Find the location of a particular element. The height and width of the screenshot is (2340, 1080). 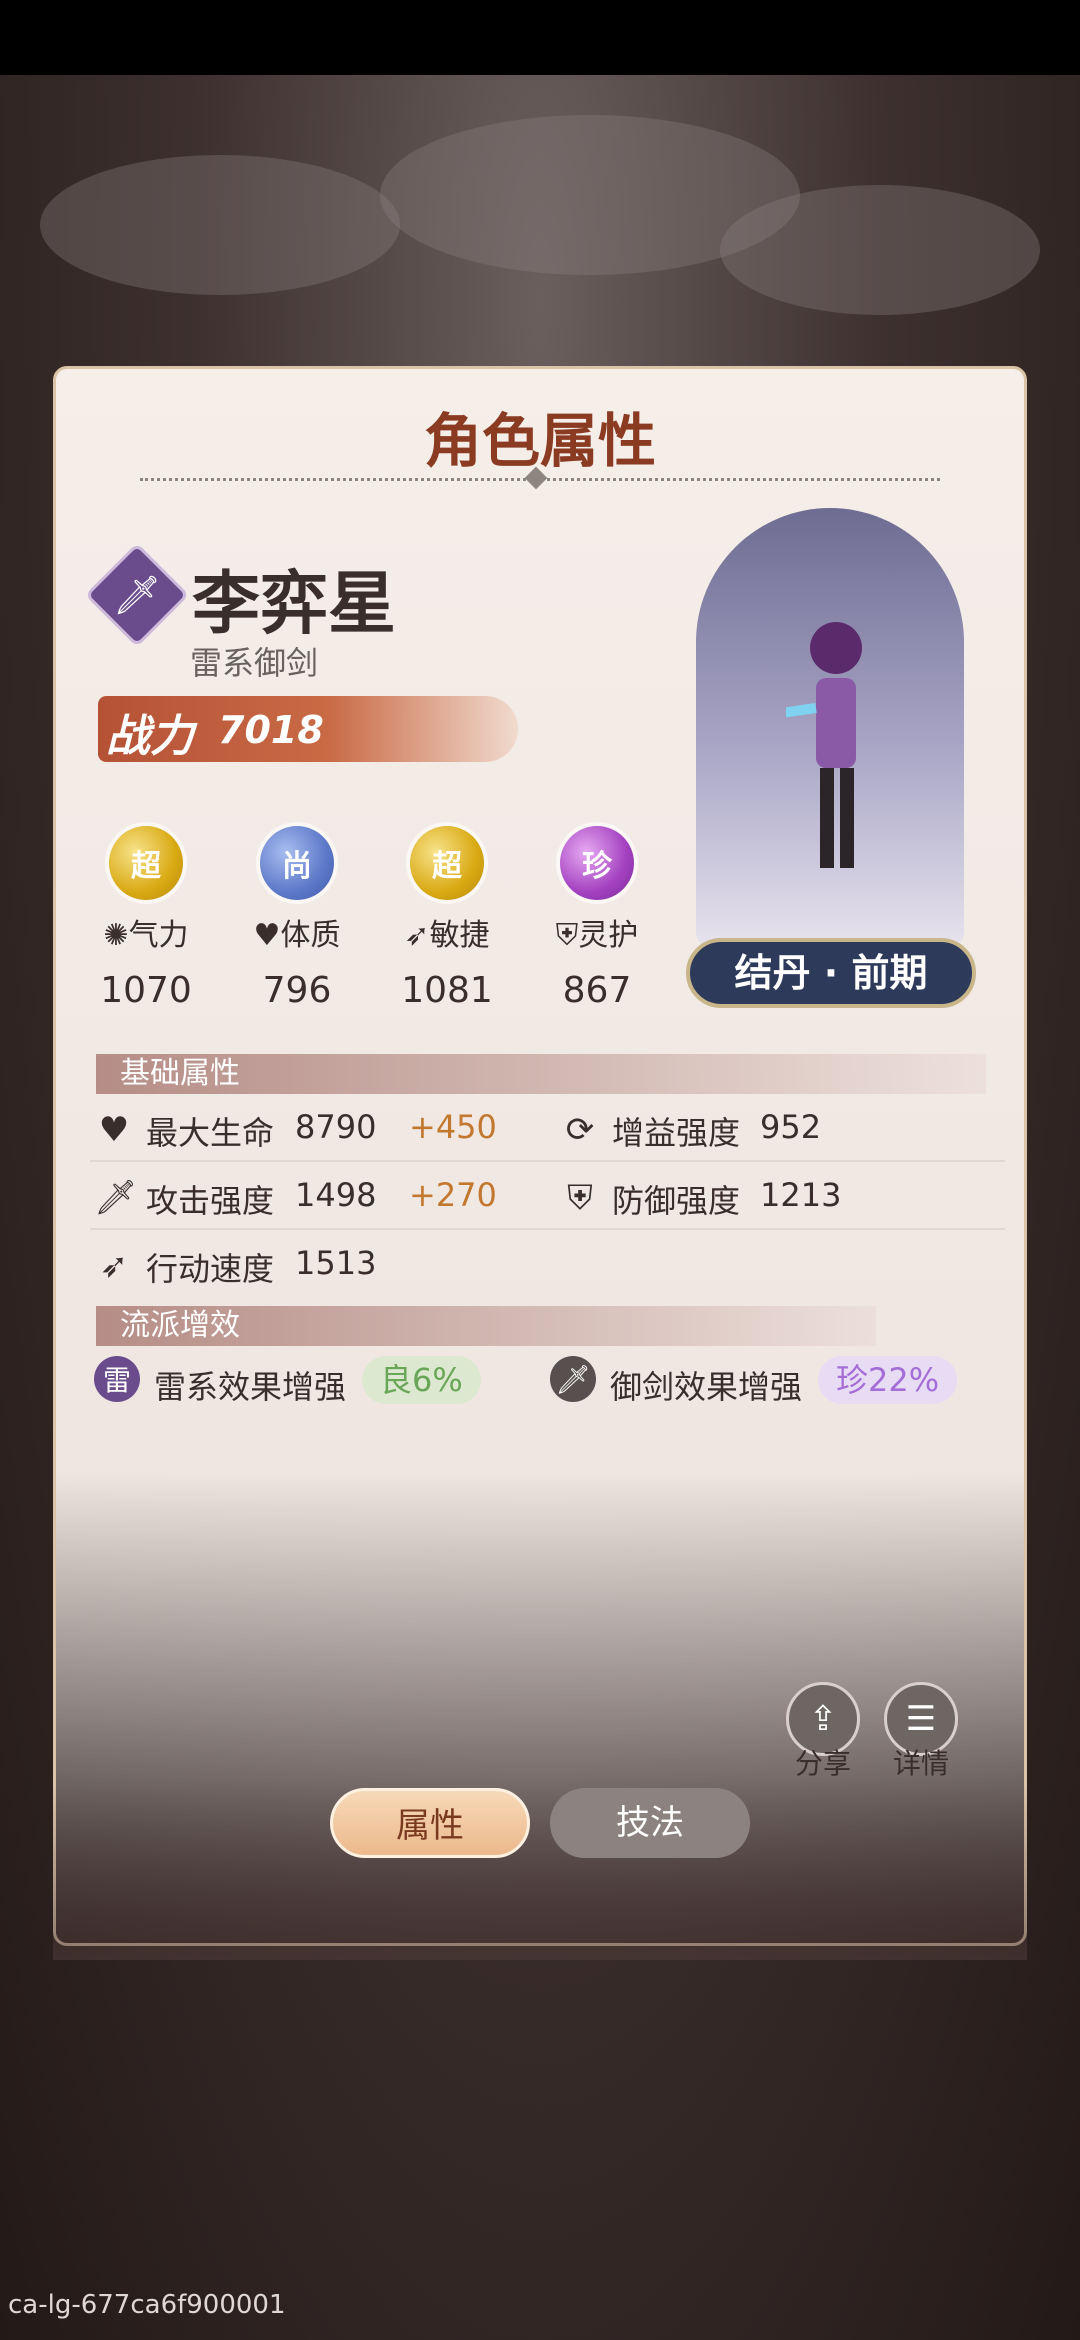

stat-label: ♥体质 is located at coordinates (297, 935).